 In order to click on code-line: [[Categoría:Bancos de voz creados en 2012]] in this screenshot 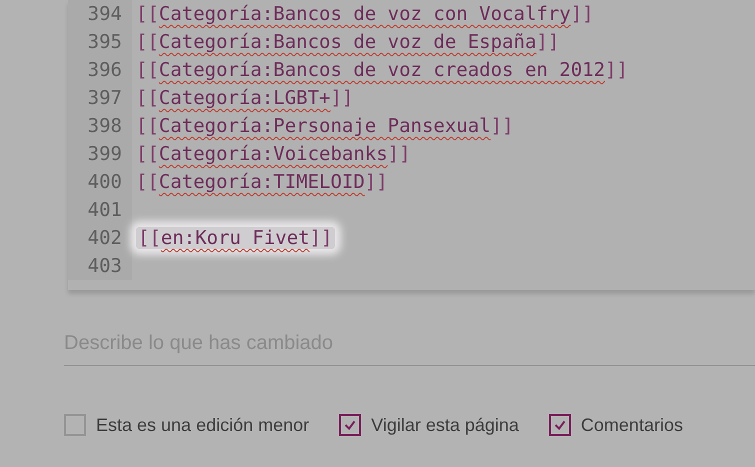, I will do `click(382, 70)`.